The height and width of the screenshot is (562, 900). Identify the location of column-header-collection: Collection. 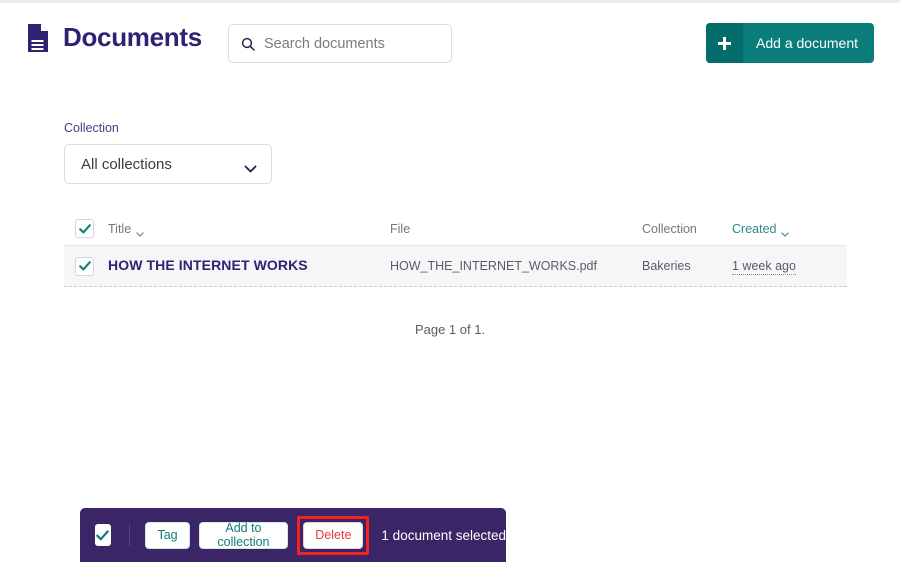
(669, 228).